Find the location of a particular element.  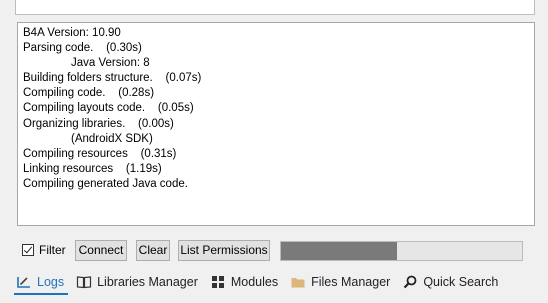

log-line: Building folders structure. (0.07s) is located at coordinates (112, 78).